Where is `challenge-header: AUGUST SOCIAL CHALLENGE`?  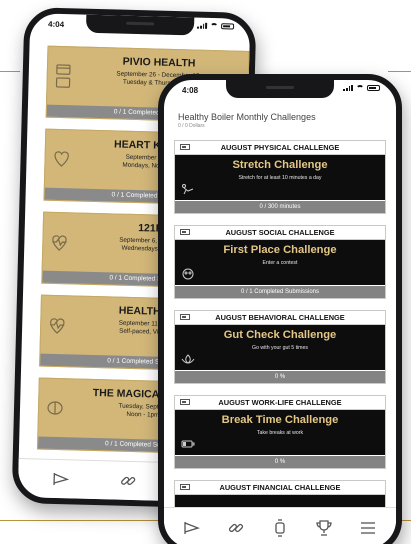
challenge-header: AUGUST SOCIAL CHALLENGE is located at coordinates (280, 233).